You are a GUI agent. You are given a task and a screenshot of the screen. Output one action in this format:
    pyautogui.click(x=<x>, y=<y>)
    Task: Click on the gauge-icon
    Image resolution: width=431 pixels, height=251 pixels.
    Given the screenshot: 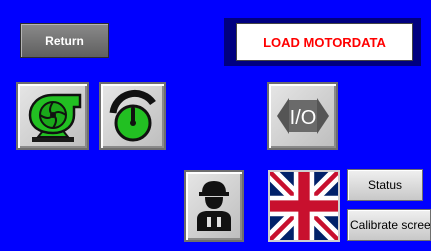 What is the action you would take?
    pyautogui.click(x=132, y=116)
    